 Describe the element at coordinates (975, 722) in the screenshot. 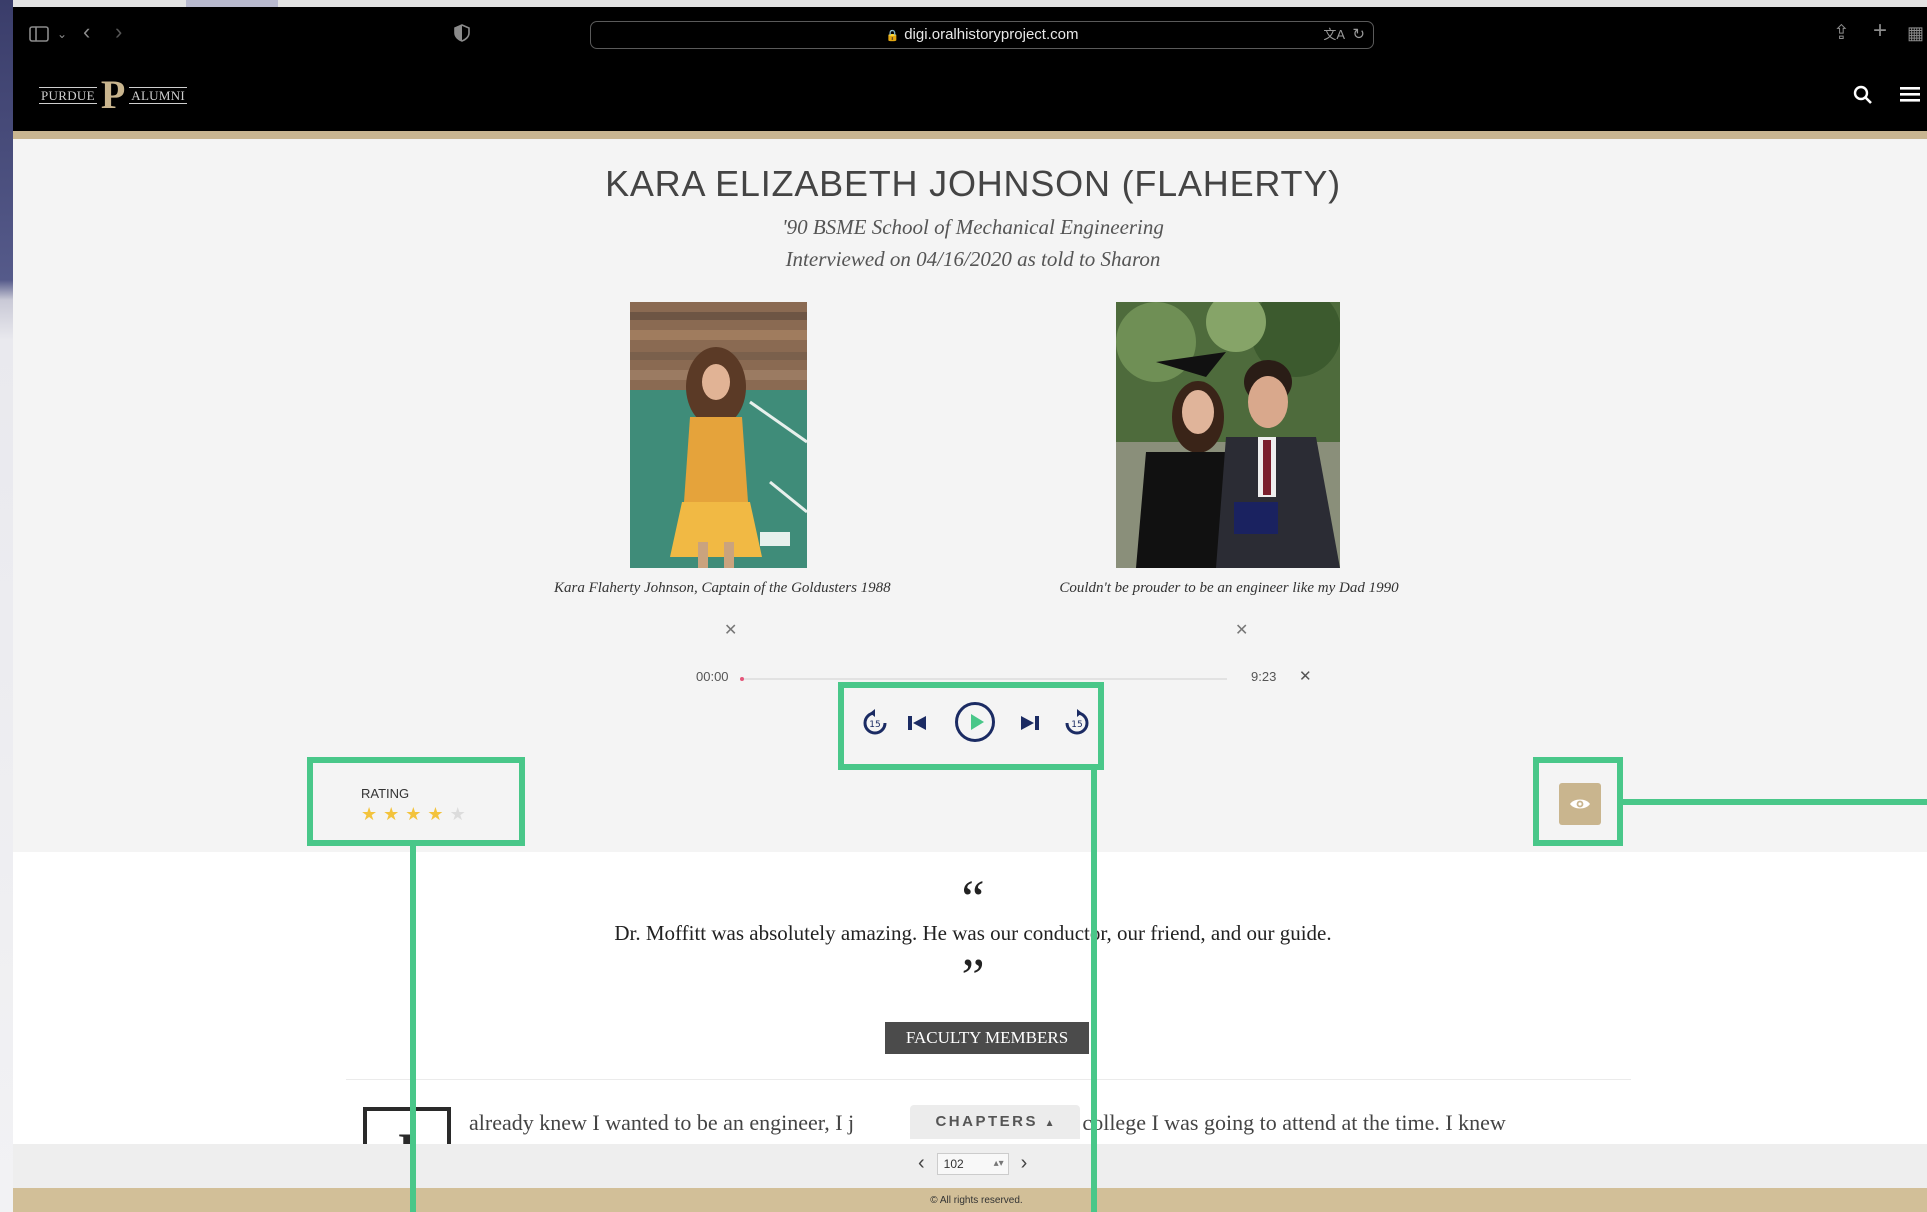

I see `play-button` at that location.